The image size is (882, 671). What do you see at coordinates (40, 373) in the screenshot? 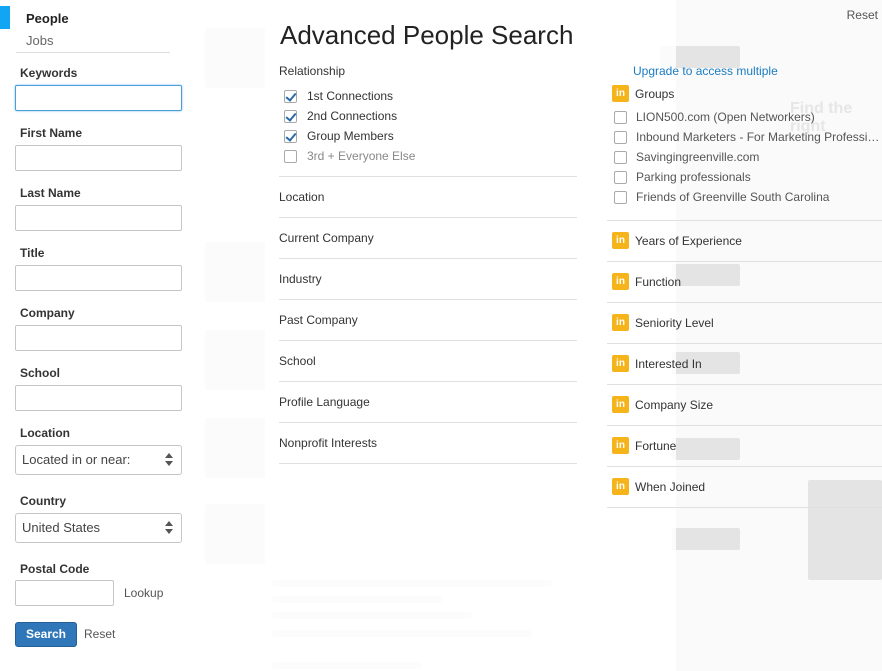
I see `school-label: School` at bounding box center [40, 373].